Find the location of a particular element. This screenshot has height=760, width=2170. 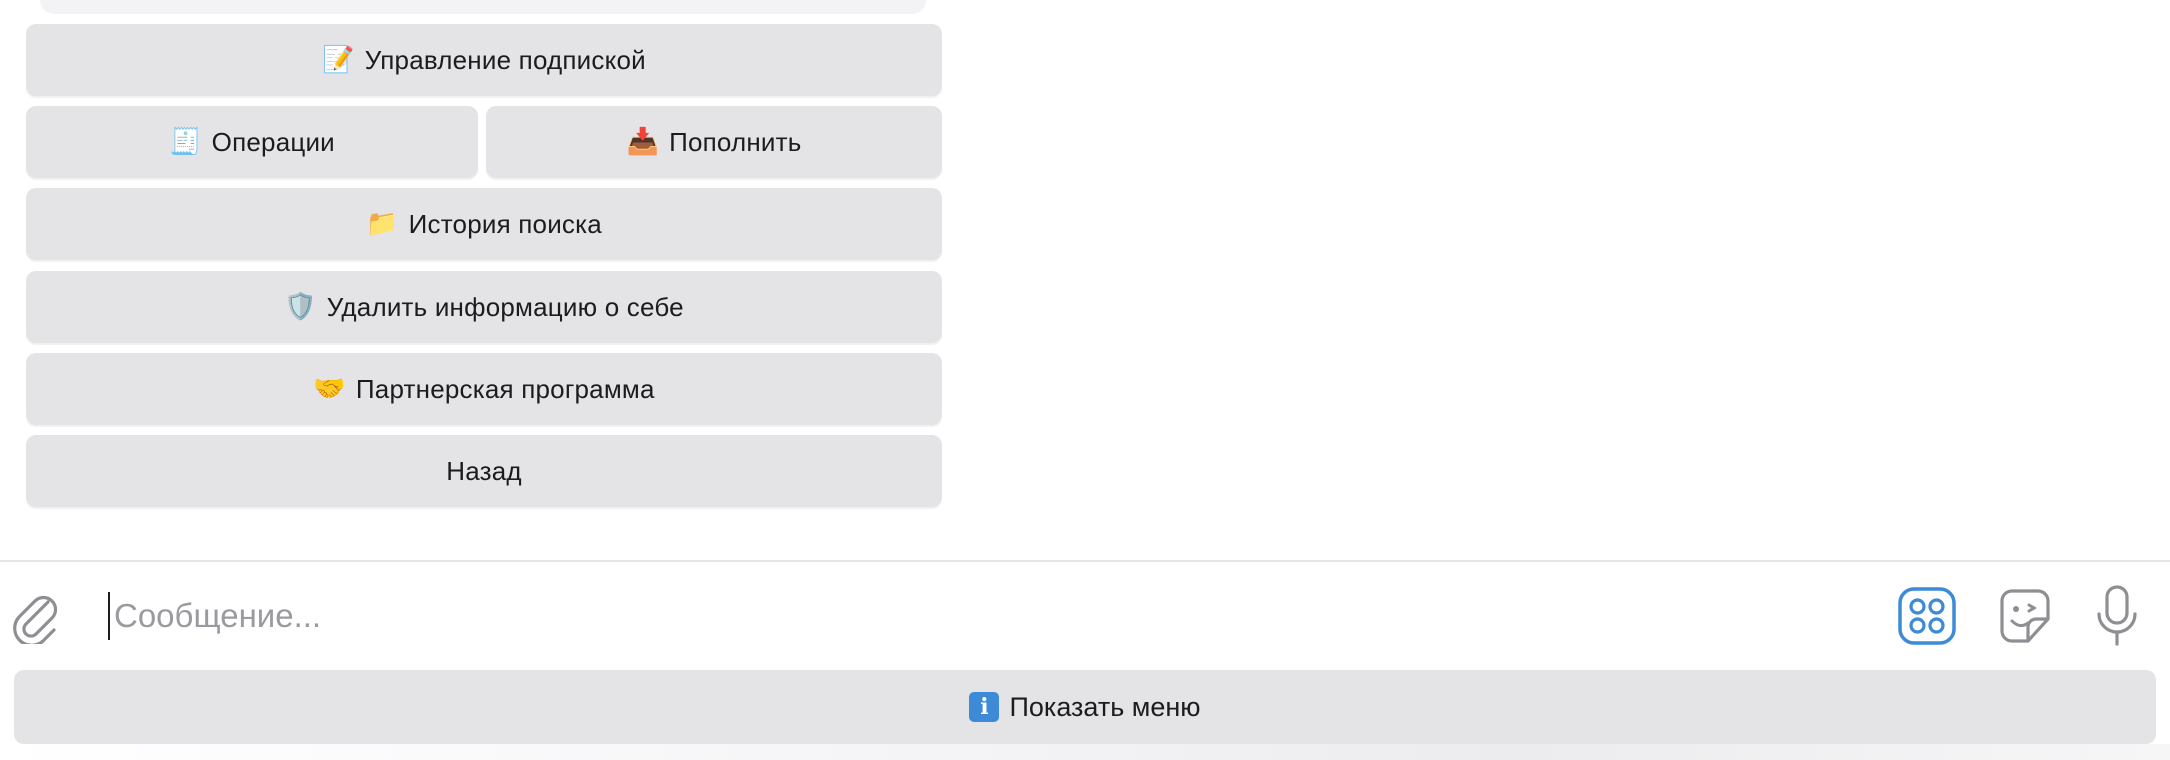

memo-icon: 📝 is located at coordinates (338, 60).